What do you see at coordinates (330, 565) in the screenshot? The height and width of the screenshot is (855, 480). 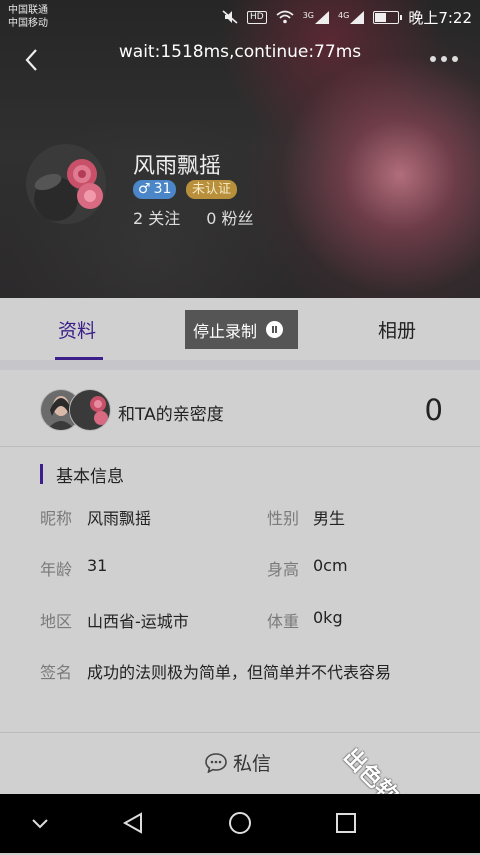 I see `height-value: 0cm` at bounding box center [330, 565].